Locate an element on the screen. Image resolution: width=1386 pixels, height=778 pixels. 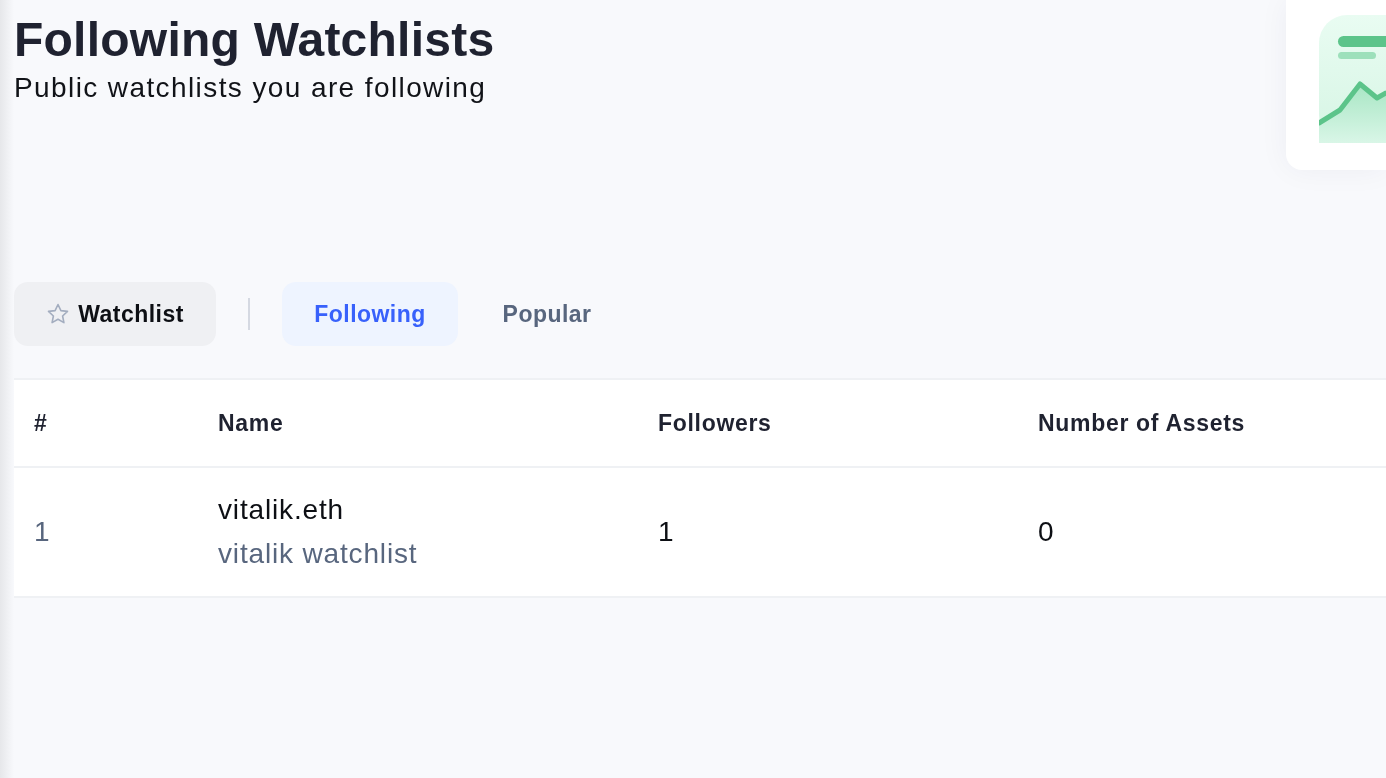
star-icon is located at coordinates (58, 314).